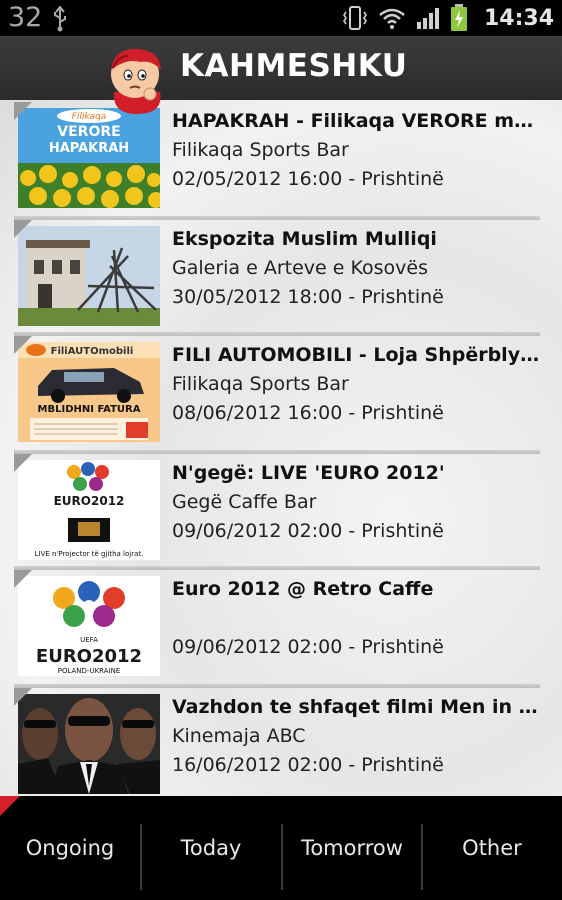  Describe the element at coordinates (308, 297) in the screenshot. I see `event-datetime: 30/05/2012 18:00 - Prishtinë` at that location.